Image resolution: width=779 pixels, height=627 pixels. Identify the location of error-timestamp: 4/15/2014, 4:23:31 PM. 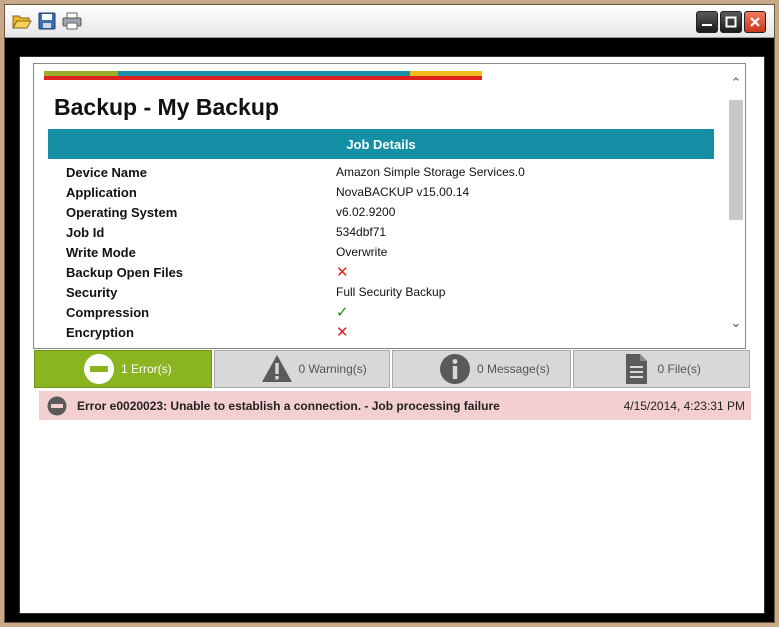
(684, 405).